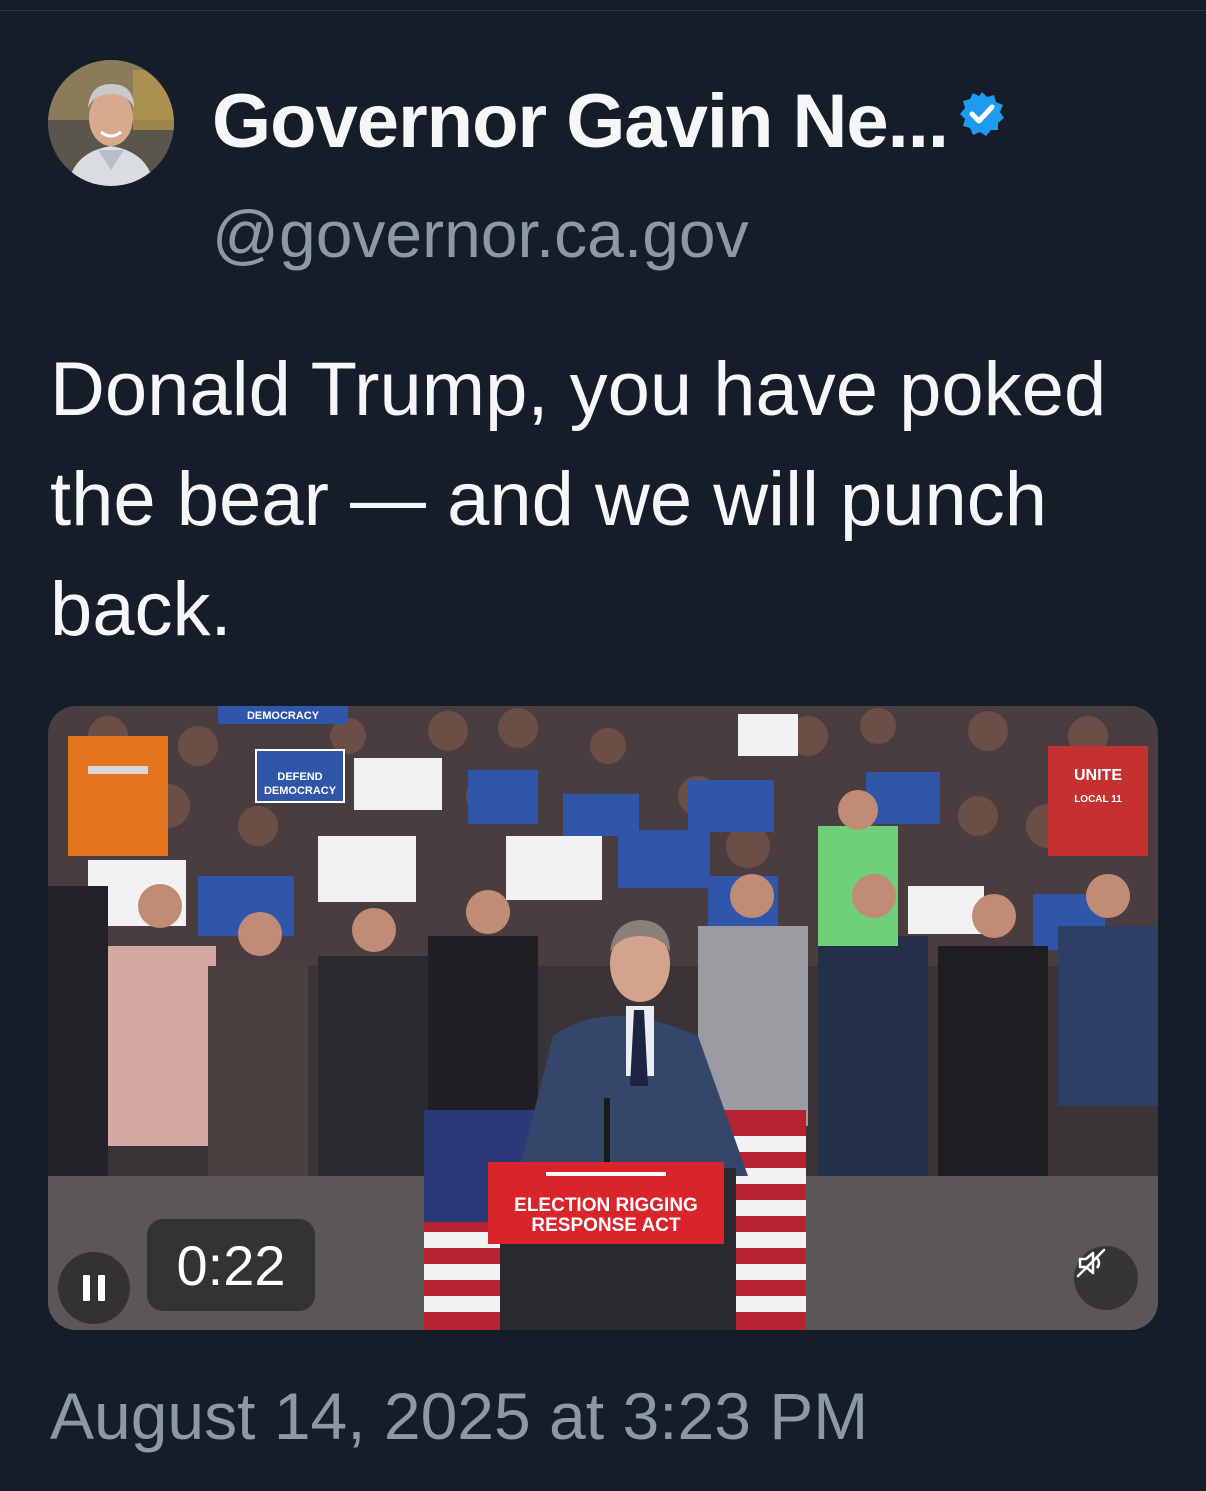  Describe the element at coordinates (300, 791) in the screenshot. I see `sign-democracy-1: DEMOCRACY` at that location.